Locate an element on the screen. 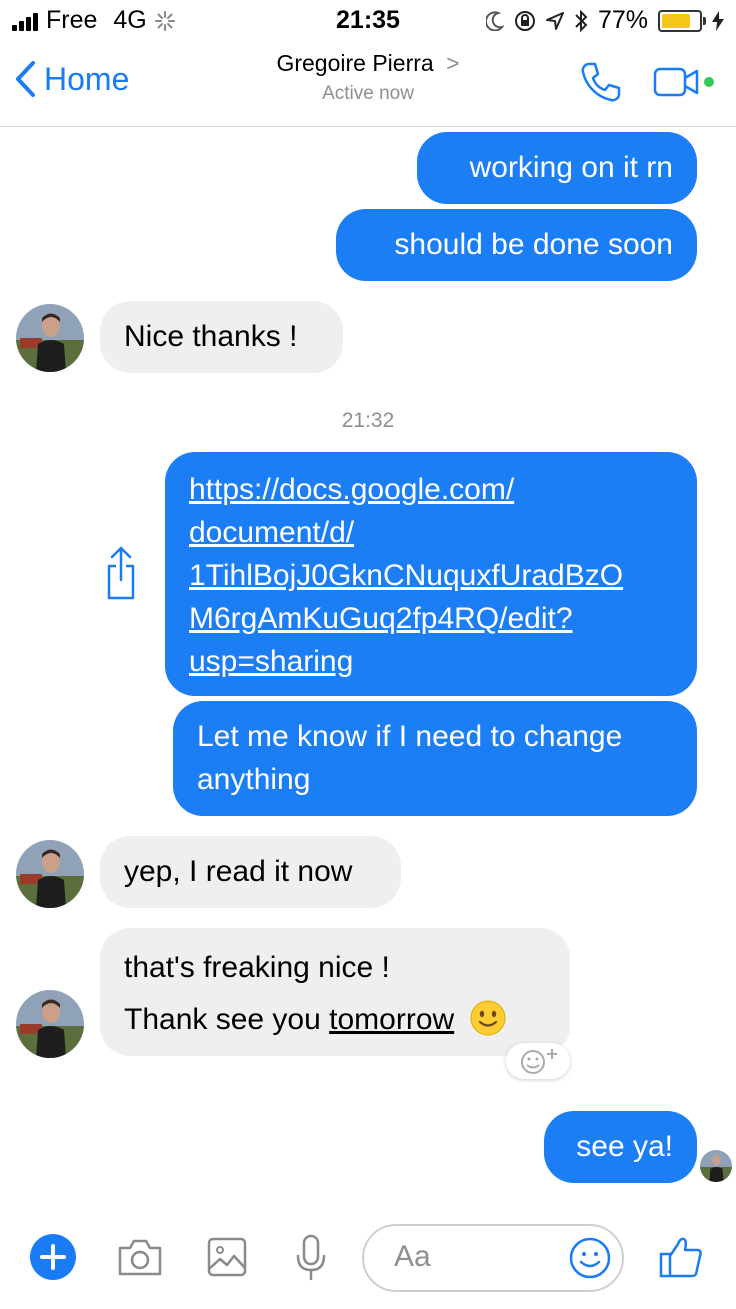  tomorrow-link: tomorrow is located at coordinates (391, 1019).